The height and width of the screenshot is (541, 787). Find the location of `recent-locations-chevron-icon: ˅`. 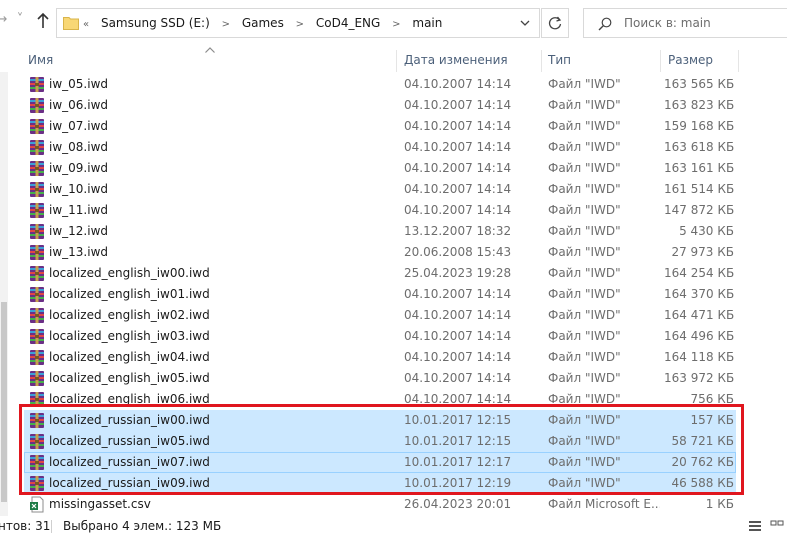

recent-locations-chevron-icon: ˅ is located at coordinates (20, 20).